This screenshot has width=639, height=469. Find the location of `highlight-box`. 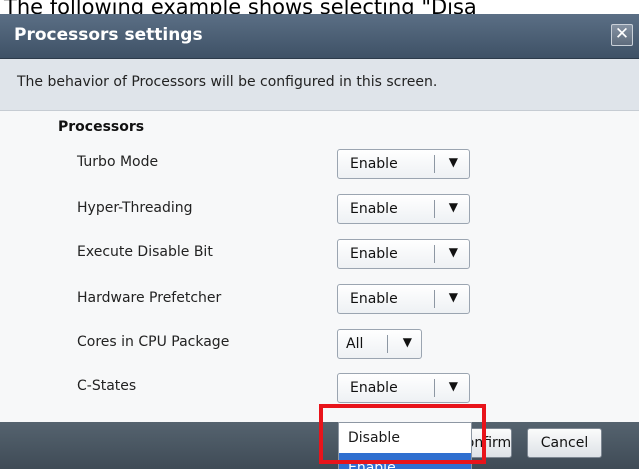

highlight-box is located at coordinates (402, 434).